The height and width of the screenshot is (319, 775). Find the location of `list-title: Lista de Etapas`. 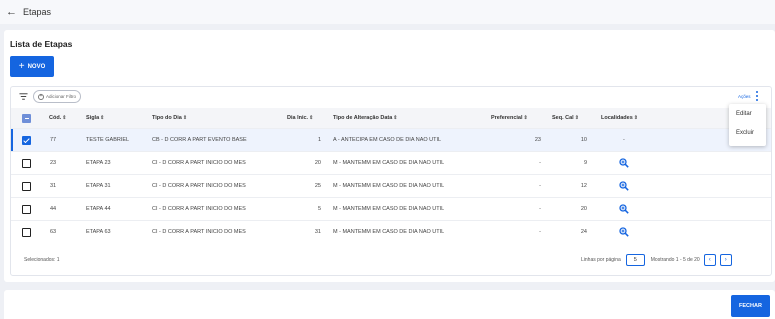

list-title: Lista de Etapas is located at coordinates (41, 44).